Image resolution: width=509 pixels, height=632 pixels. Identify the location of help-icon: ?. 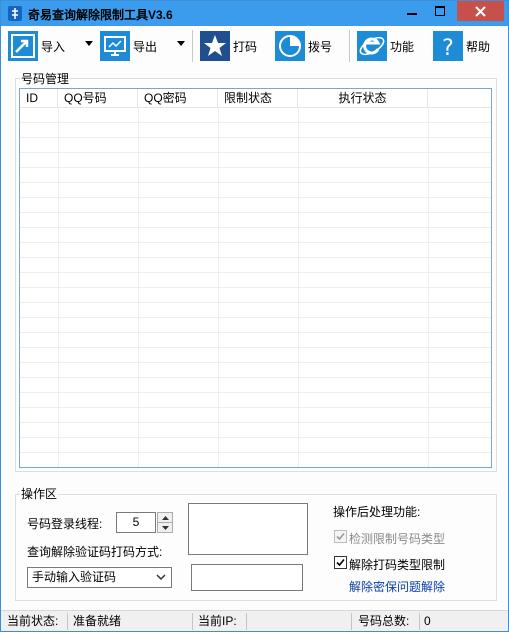
(448, 46).